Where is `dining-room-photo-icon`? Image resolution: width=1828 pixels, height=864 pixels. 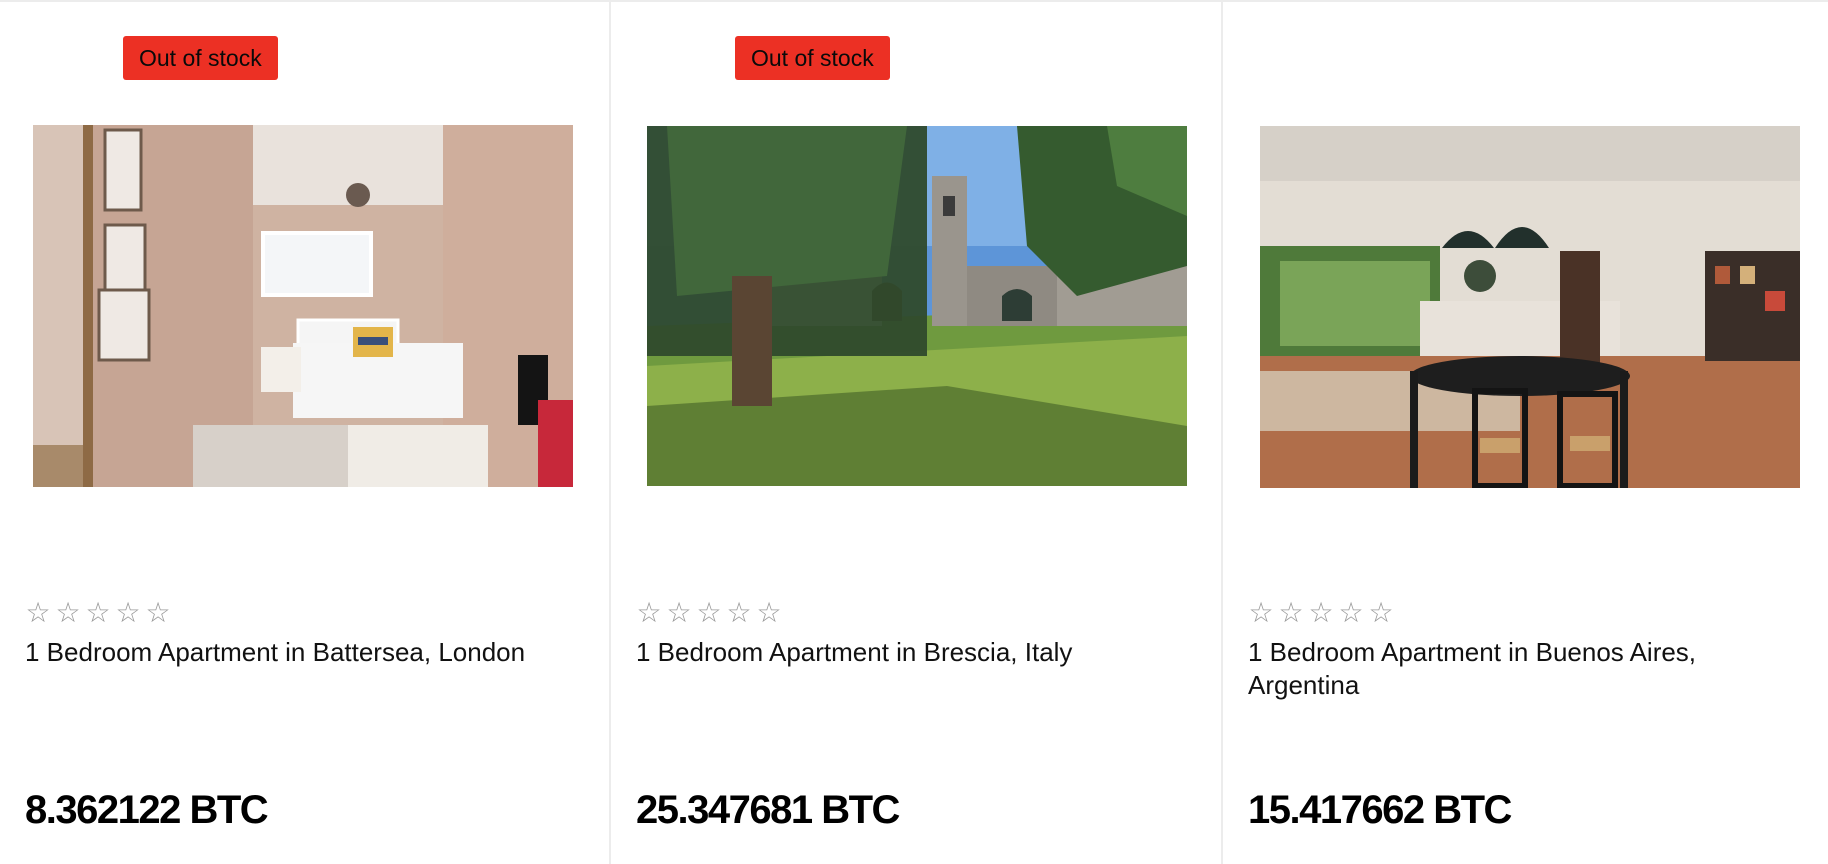
dining-room-photo-icon is located at coordinates (1530, 307).